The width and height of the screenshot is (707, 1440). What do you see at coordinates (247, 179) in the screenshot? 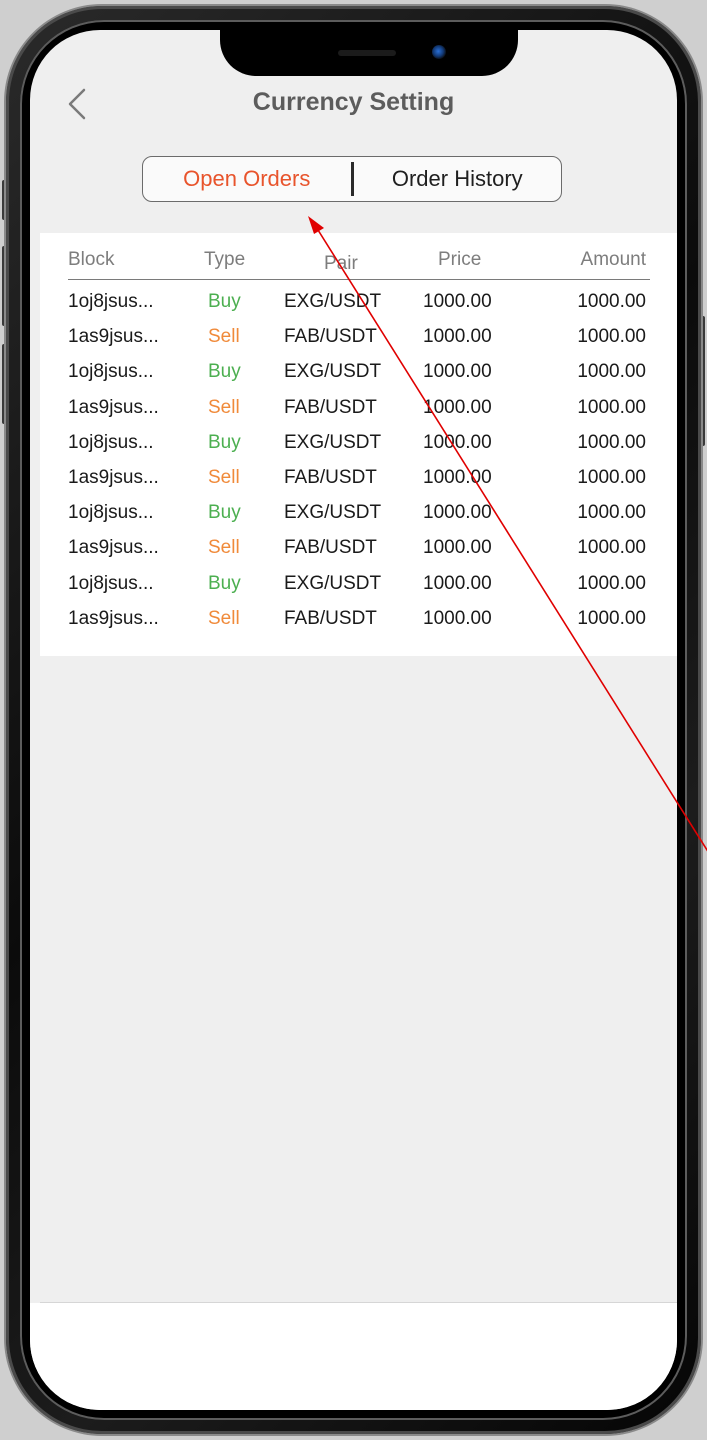
I see `tab-open-orders: Open Orders` at bounding box center [247, 179].